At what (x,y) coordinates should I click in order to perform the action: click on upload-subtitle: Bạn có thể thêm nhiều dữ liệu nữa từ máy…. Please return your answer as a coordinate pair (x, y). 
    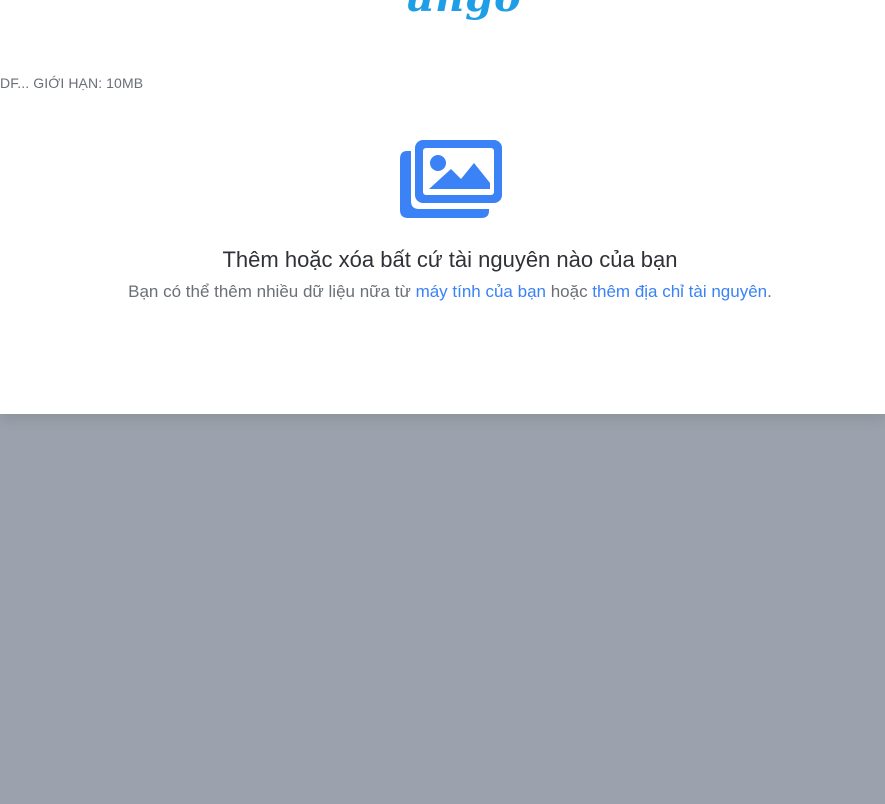
    Looking at the image, I should click on (442, 292).